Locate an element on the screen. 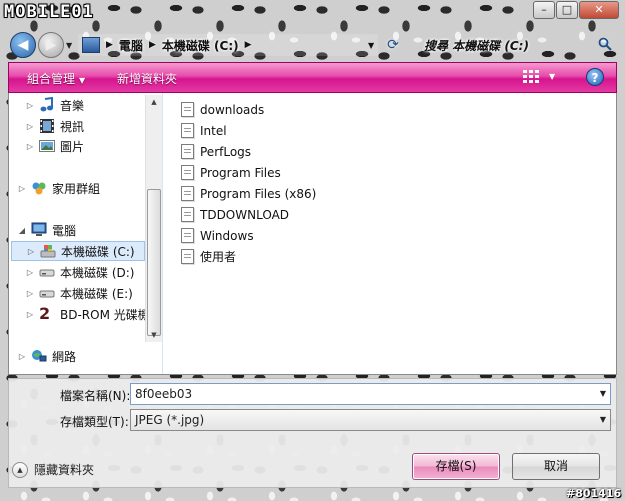 Image resolution: width=625 pixels, height=501 pixels. forward-arrow-icon: ▶ is located at coordinates (51, 45).